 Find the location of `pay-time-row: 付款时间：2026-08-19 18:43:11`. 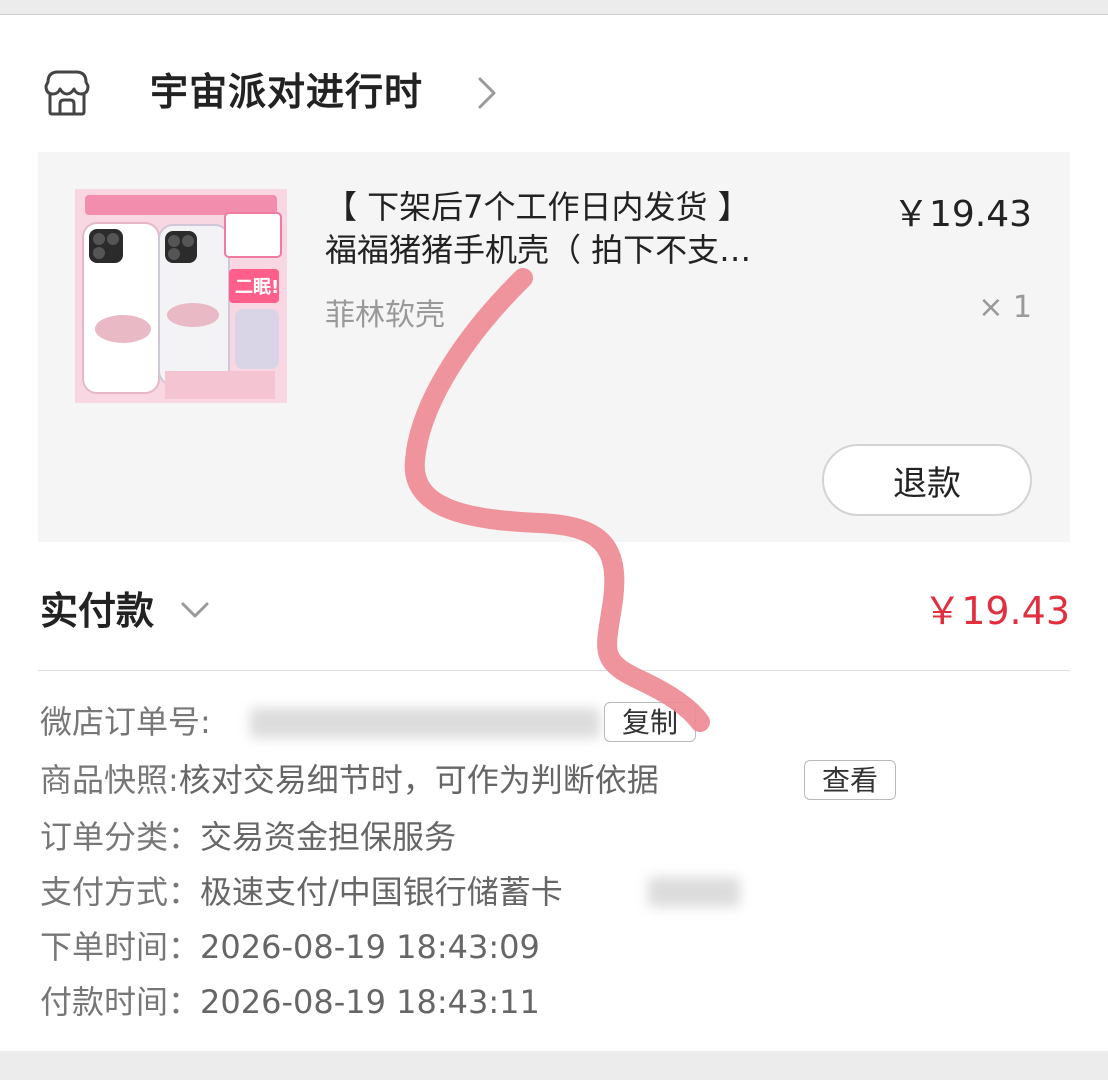

pay-time-row: 付款时间：2026-08-19 18:43:11 is located at coordinates (290, 1002).